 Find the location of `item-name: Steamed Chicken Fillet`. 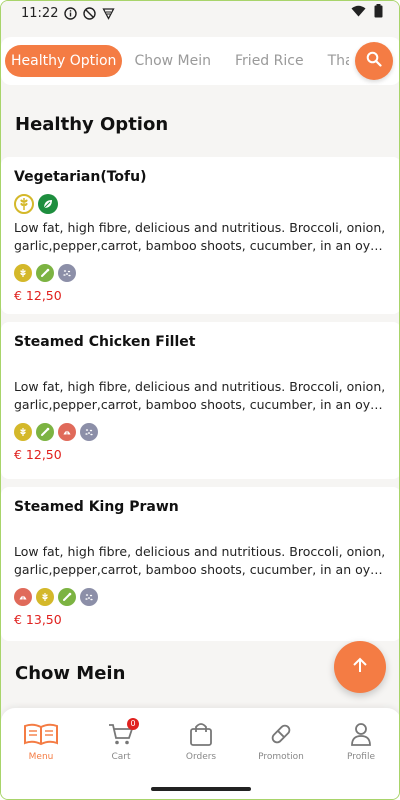

item-name: Steamed Chicken Fillet is located at coordinates (105, 342).